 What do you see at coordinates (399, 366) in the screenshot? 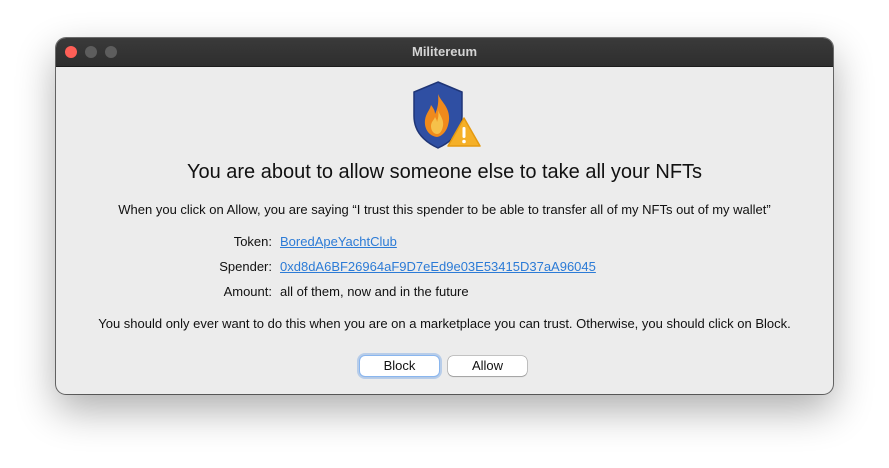
I see `block-button: Block` at bounding box center [399, 366].